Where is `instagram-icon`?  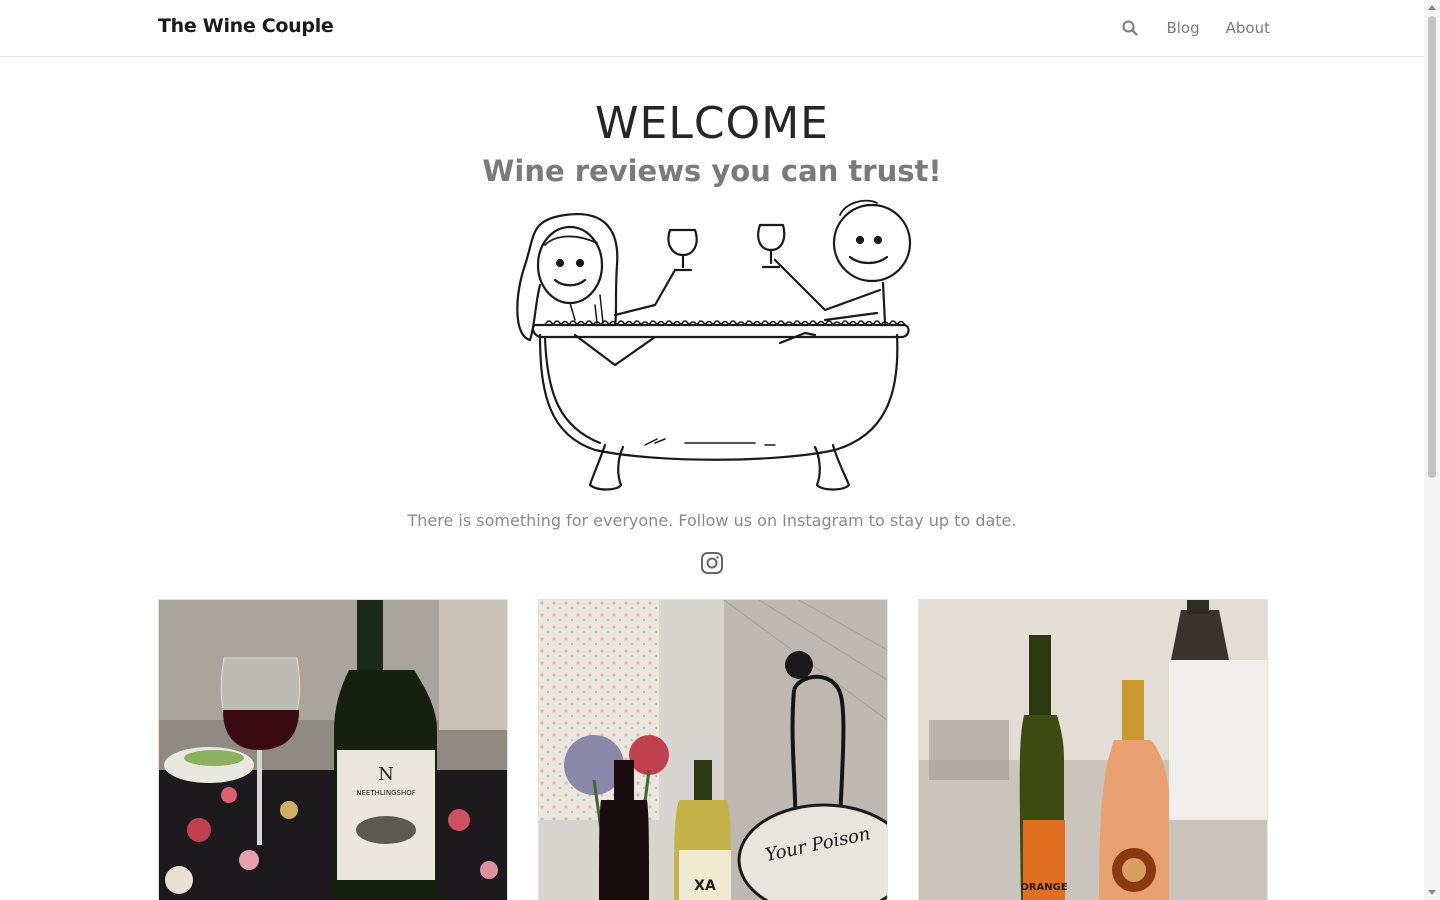
instagram-icon is located at coordinates (712, 563).